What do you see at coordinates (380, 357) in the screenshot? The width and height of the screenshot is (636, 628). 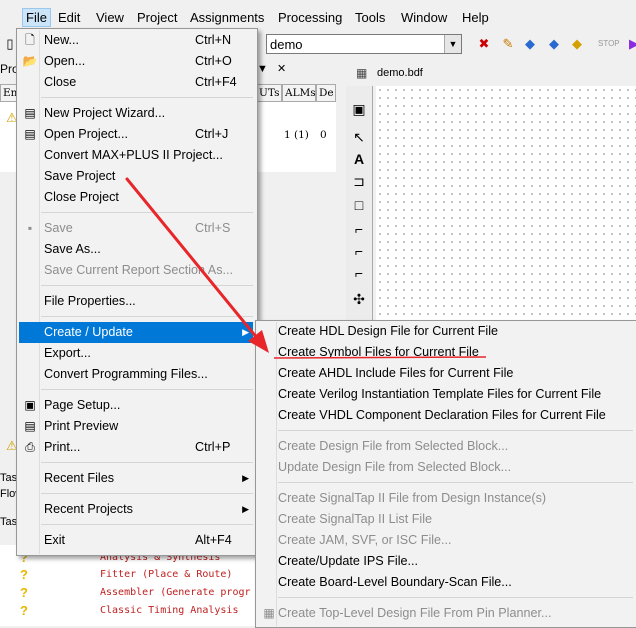 I see `annotation-underline` at bounding box center [380, 357].